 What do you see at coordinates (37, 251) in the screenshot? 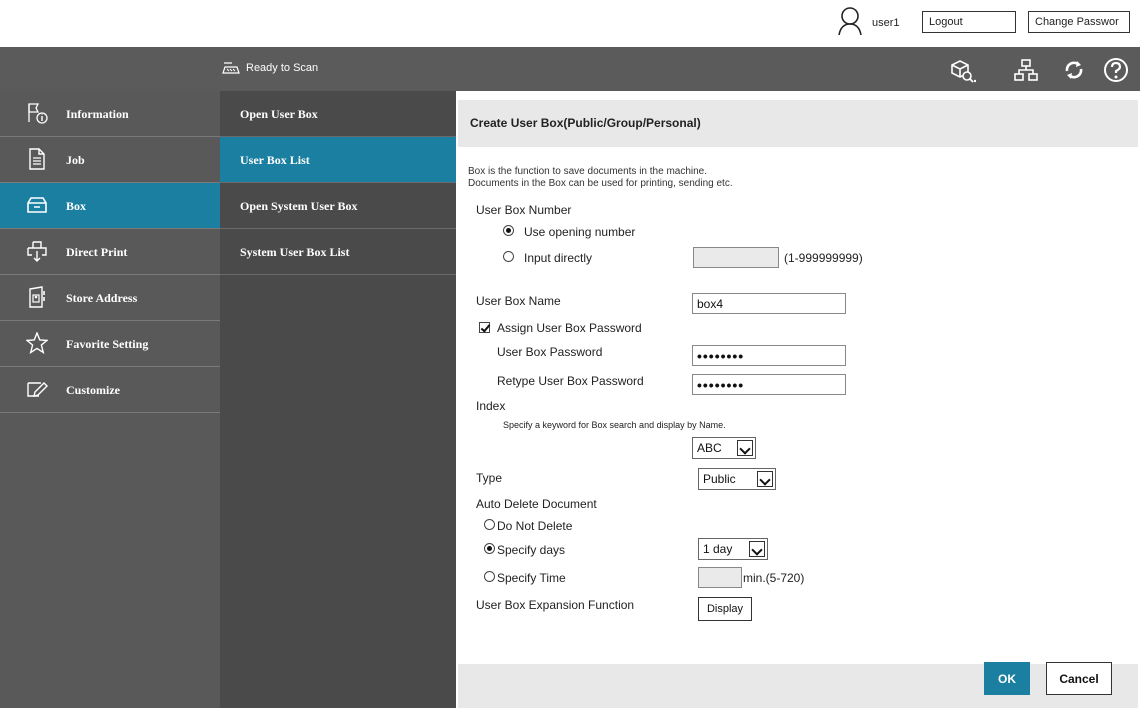
I see `direct-print-icon` at bounding box center [37, 251].